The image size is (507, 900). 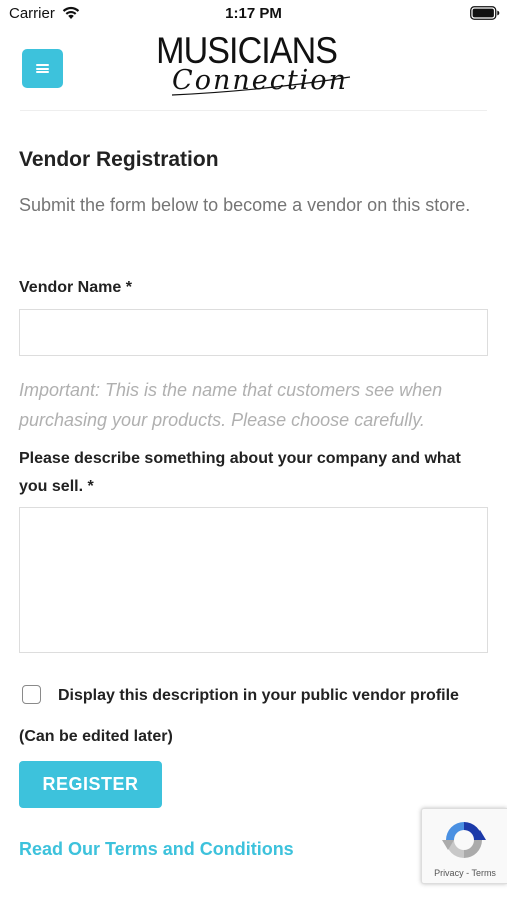 I want to click on terms-link: Read Our Terms and Conditions, so click(x=156, y=849).